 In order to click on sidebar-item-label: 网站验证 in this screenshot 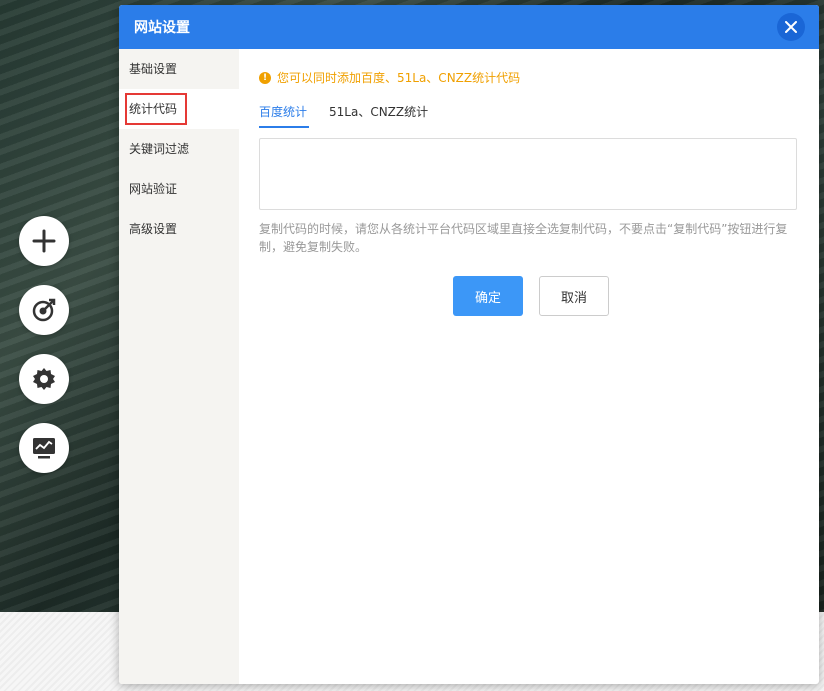, I will do `click(153, 189)`.